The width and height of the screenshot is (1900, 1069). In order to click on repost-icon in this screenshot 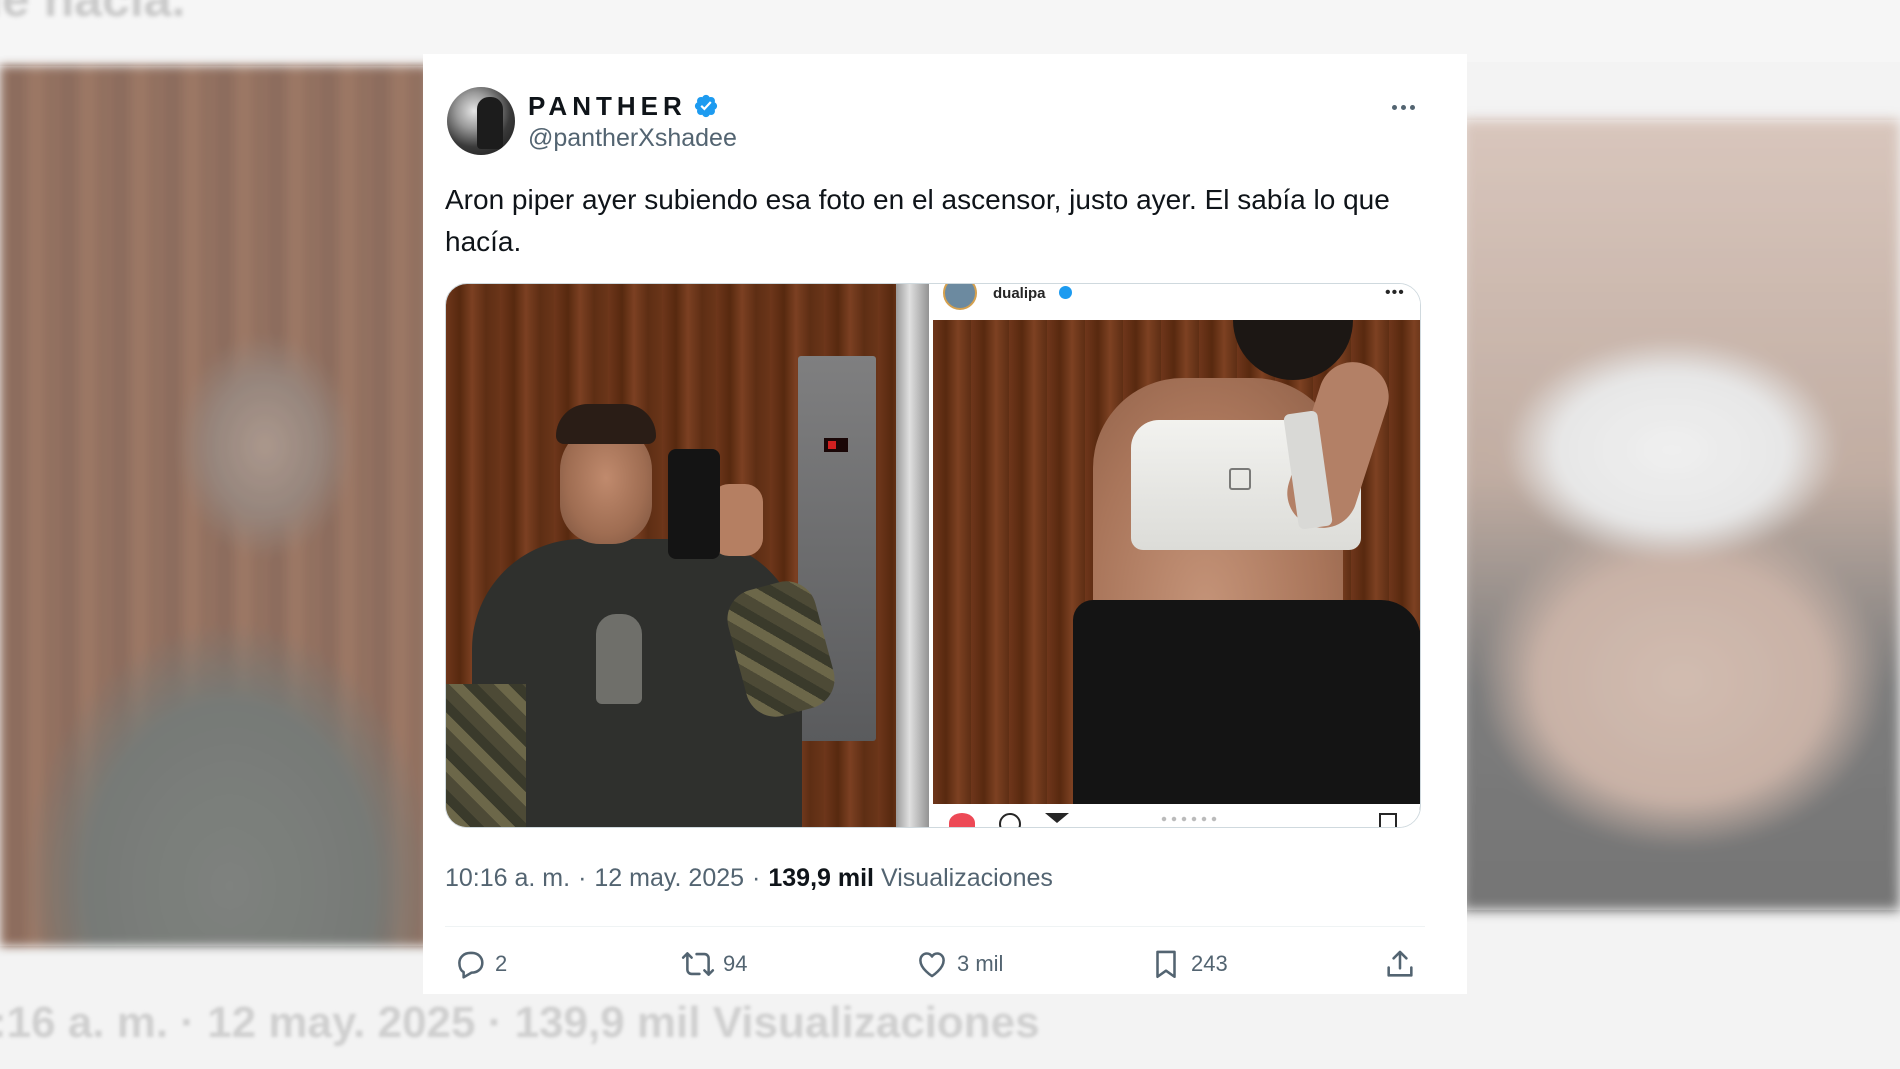, I will do `click(698, 964)`.